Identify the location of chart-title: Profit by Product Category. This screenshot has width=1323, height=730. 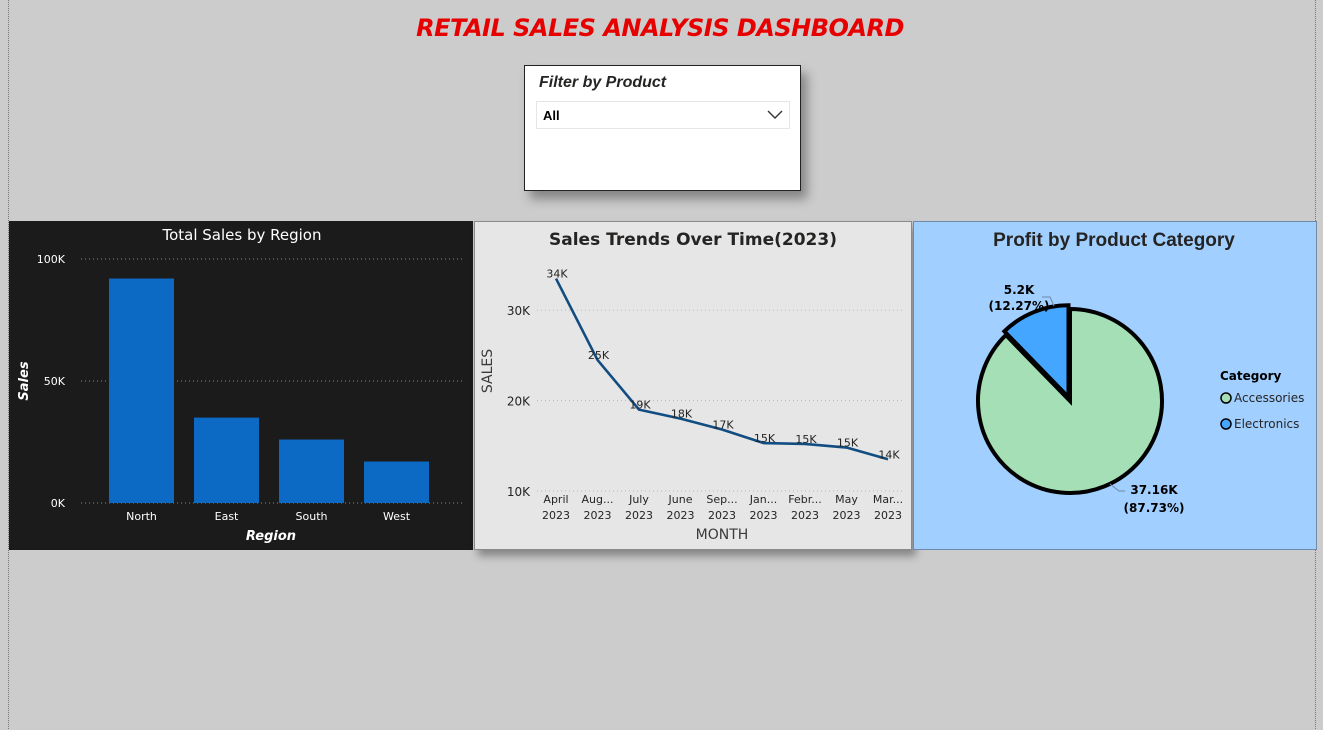
(1114, 240).